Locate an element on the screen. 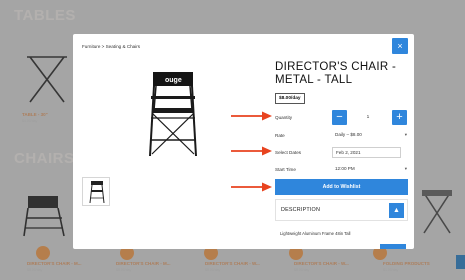 The height and width of the screenshot is (280, 465). close-icon: × is located at coordinates (400, 46).